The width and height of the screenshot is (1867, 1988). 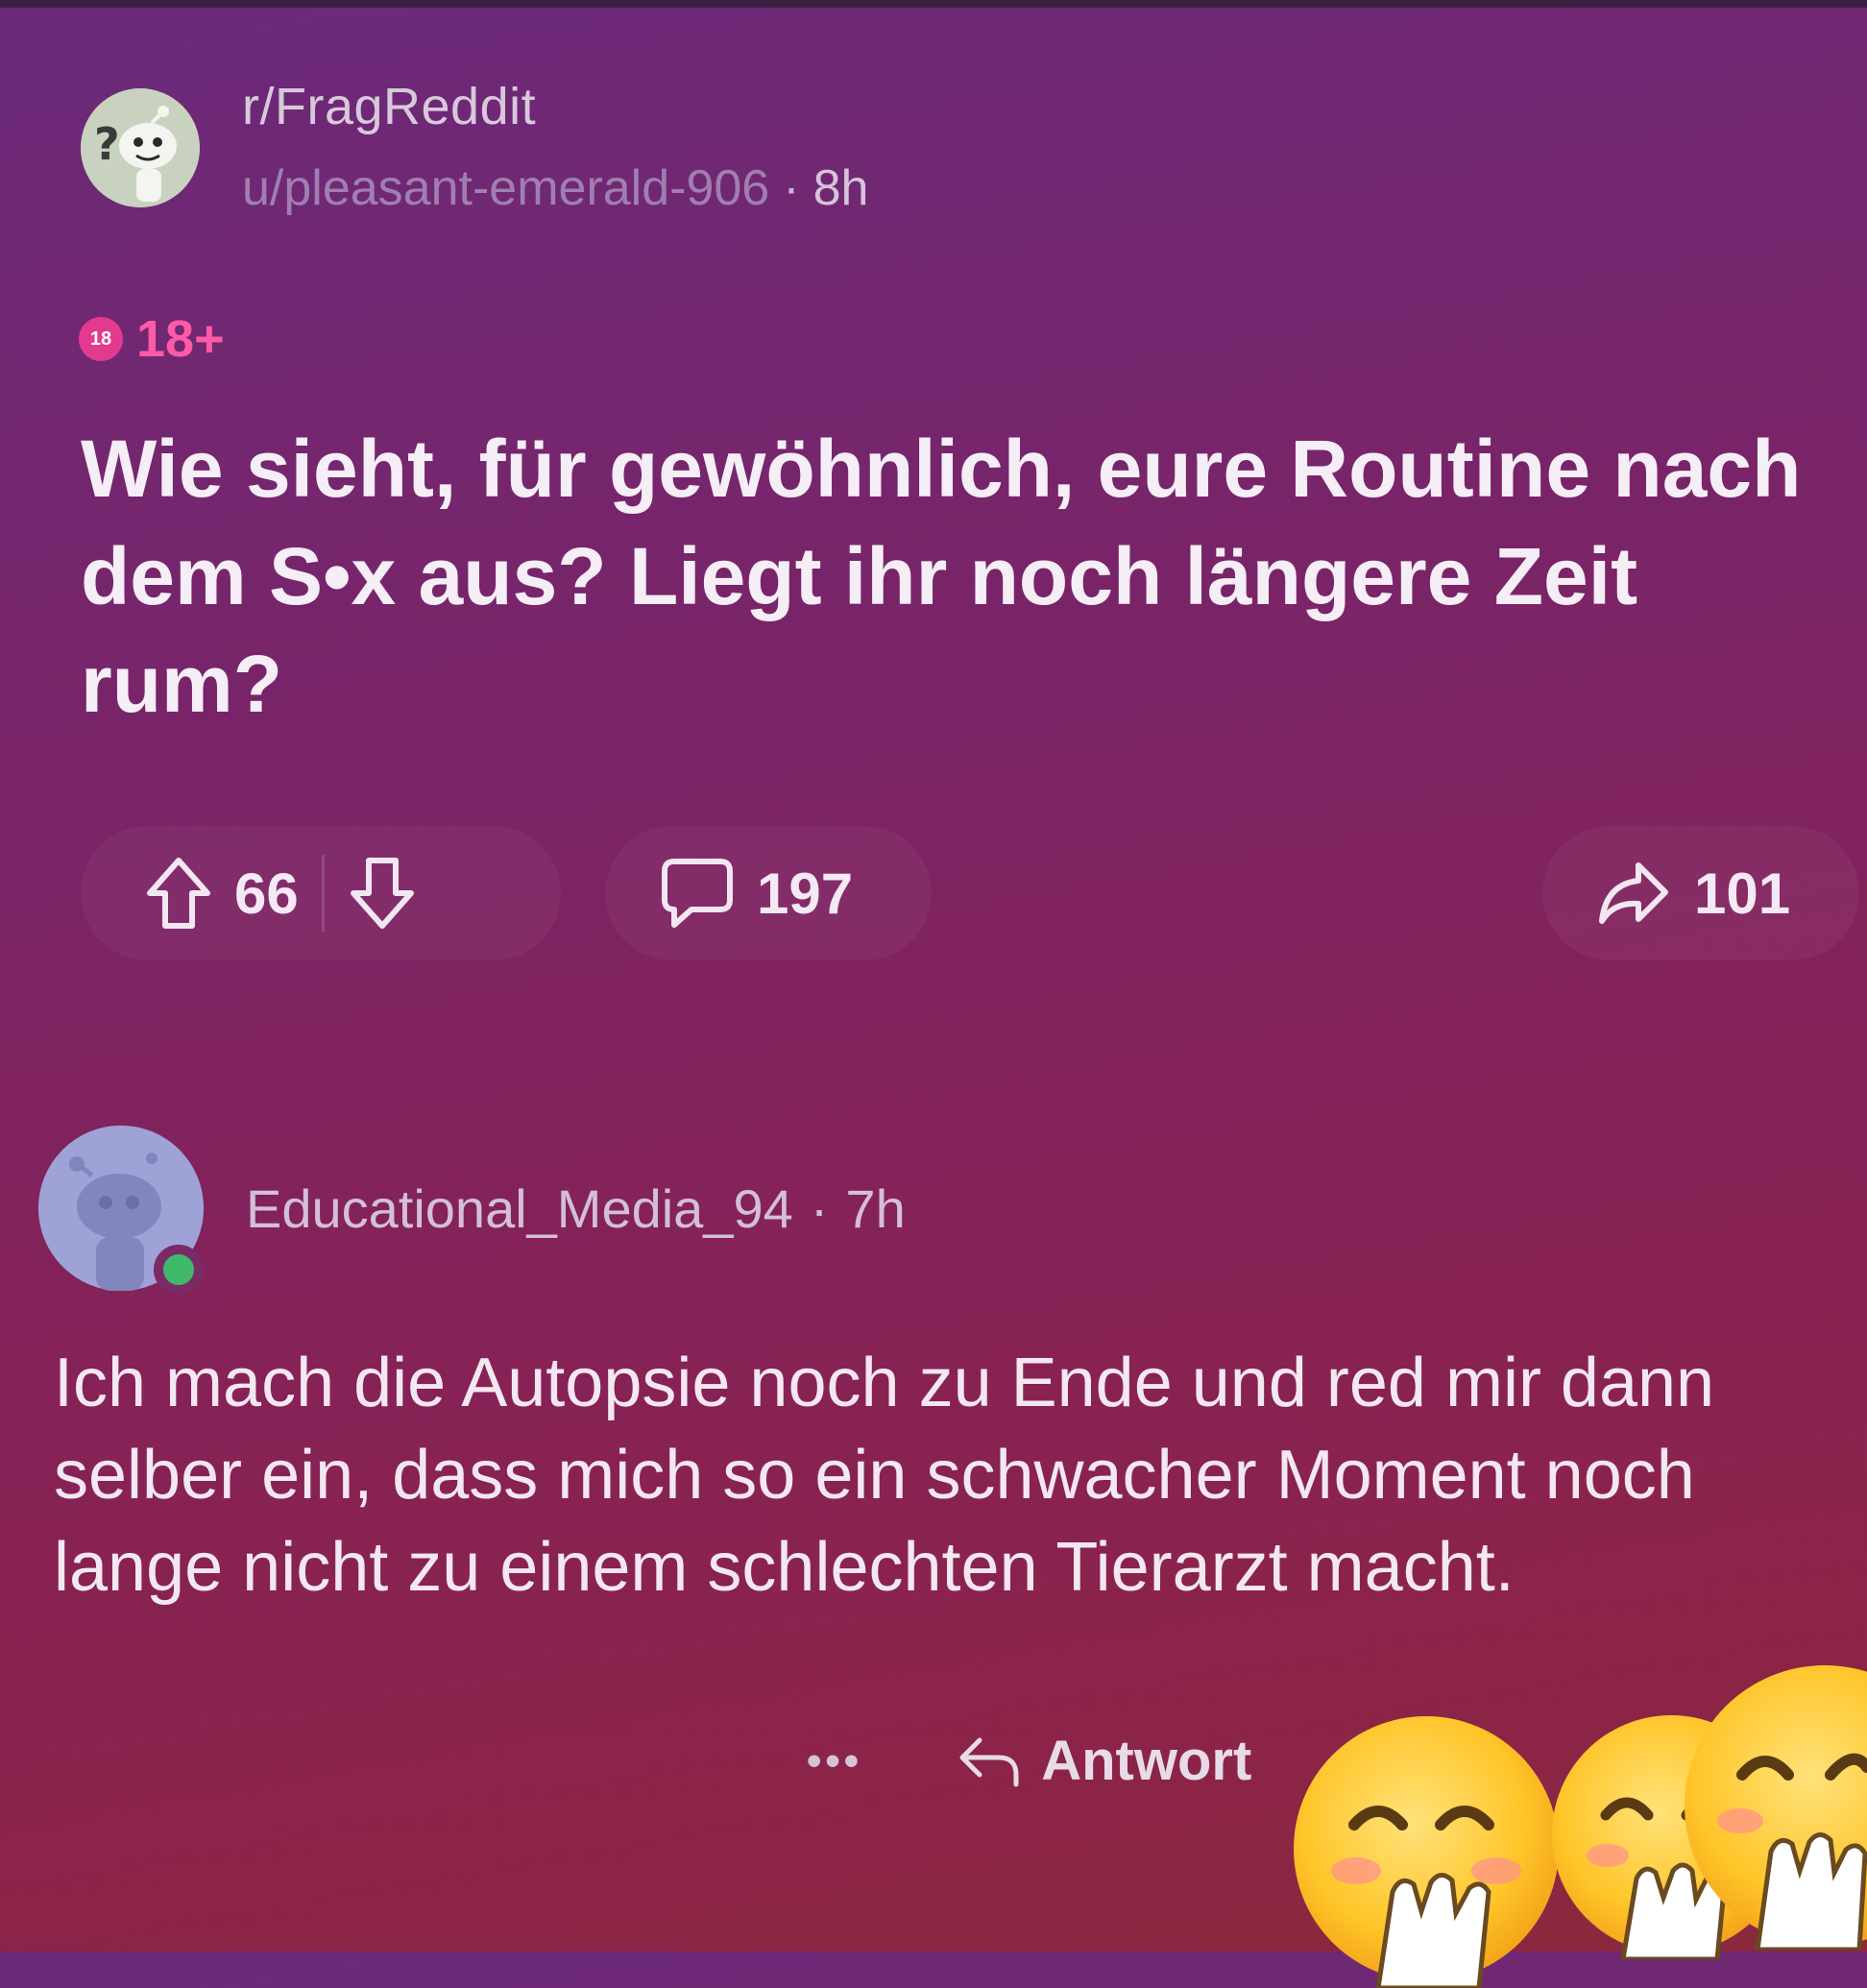 I want to click on comments-button: 197, so click(x=768, y=893).